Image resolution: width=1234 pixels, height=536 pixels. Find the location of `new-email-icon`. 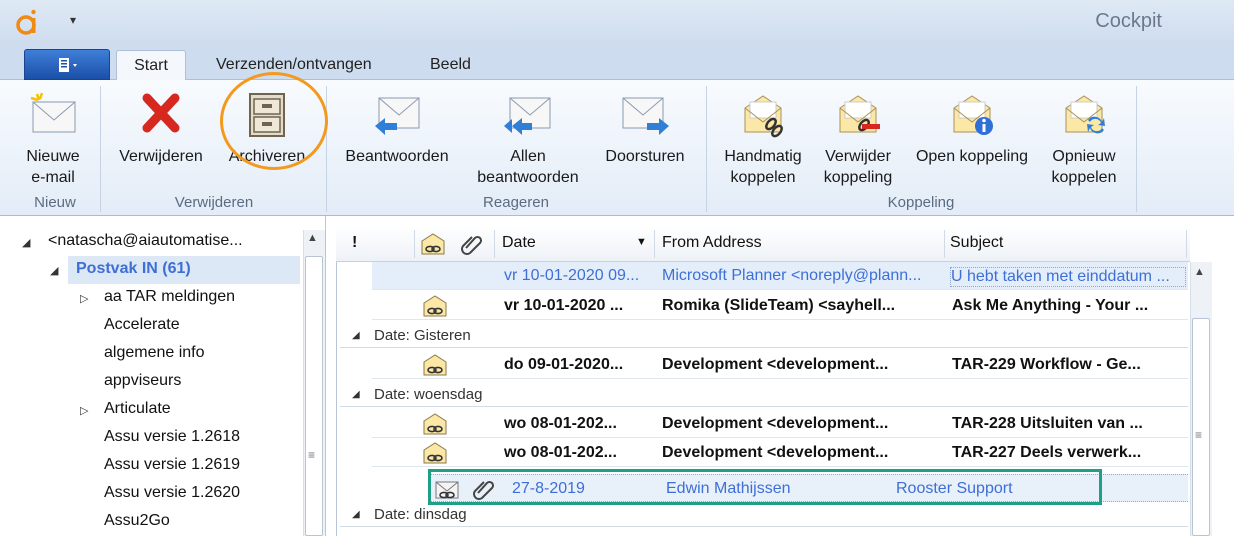

new-email-icon is located at coordinates (53, 112).